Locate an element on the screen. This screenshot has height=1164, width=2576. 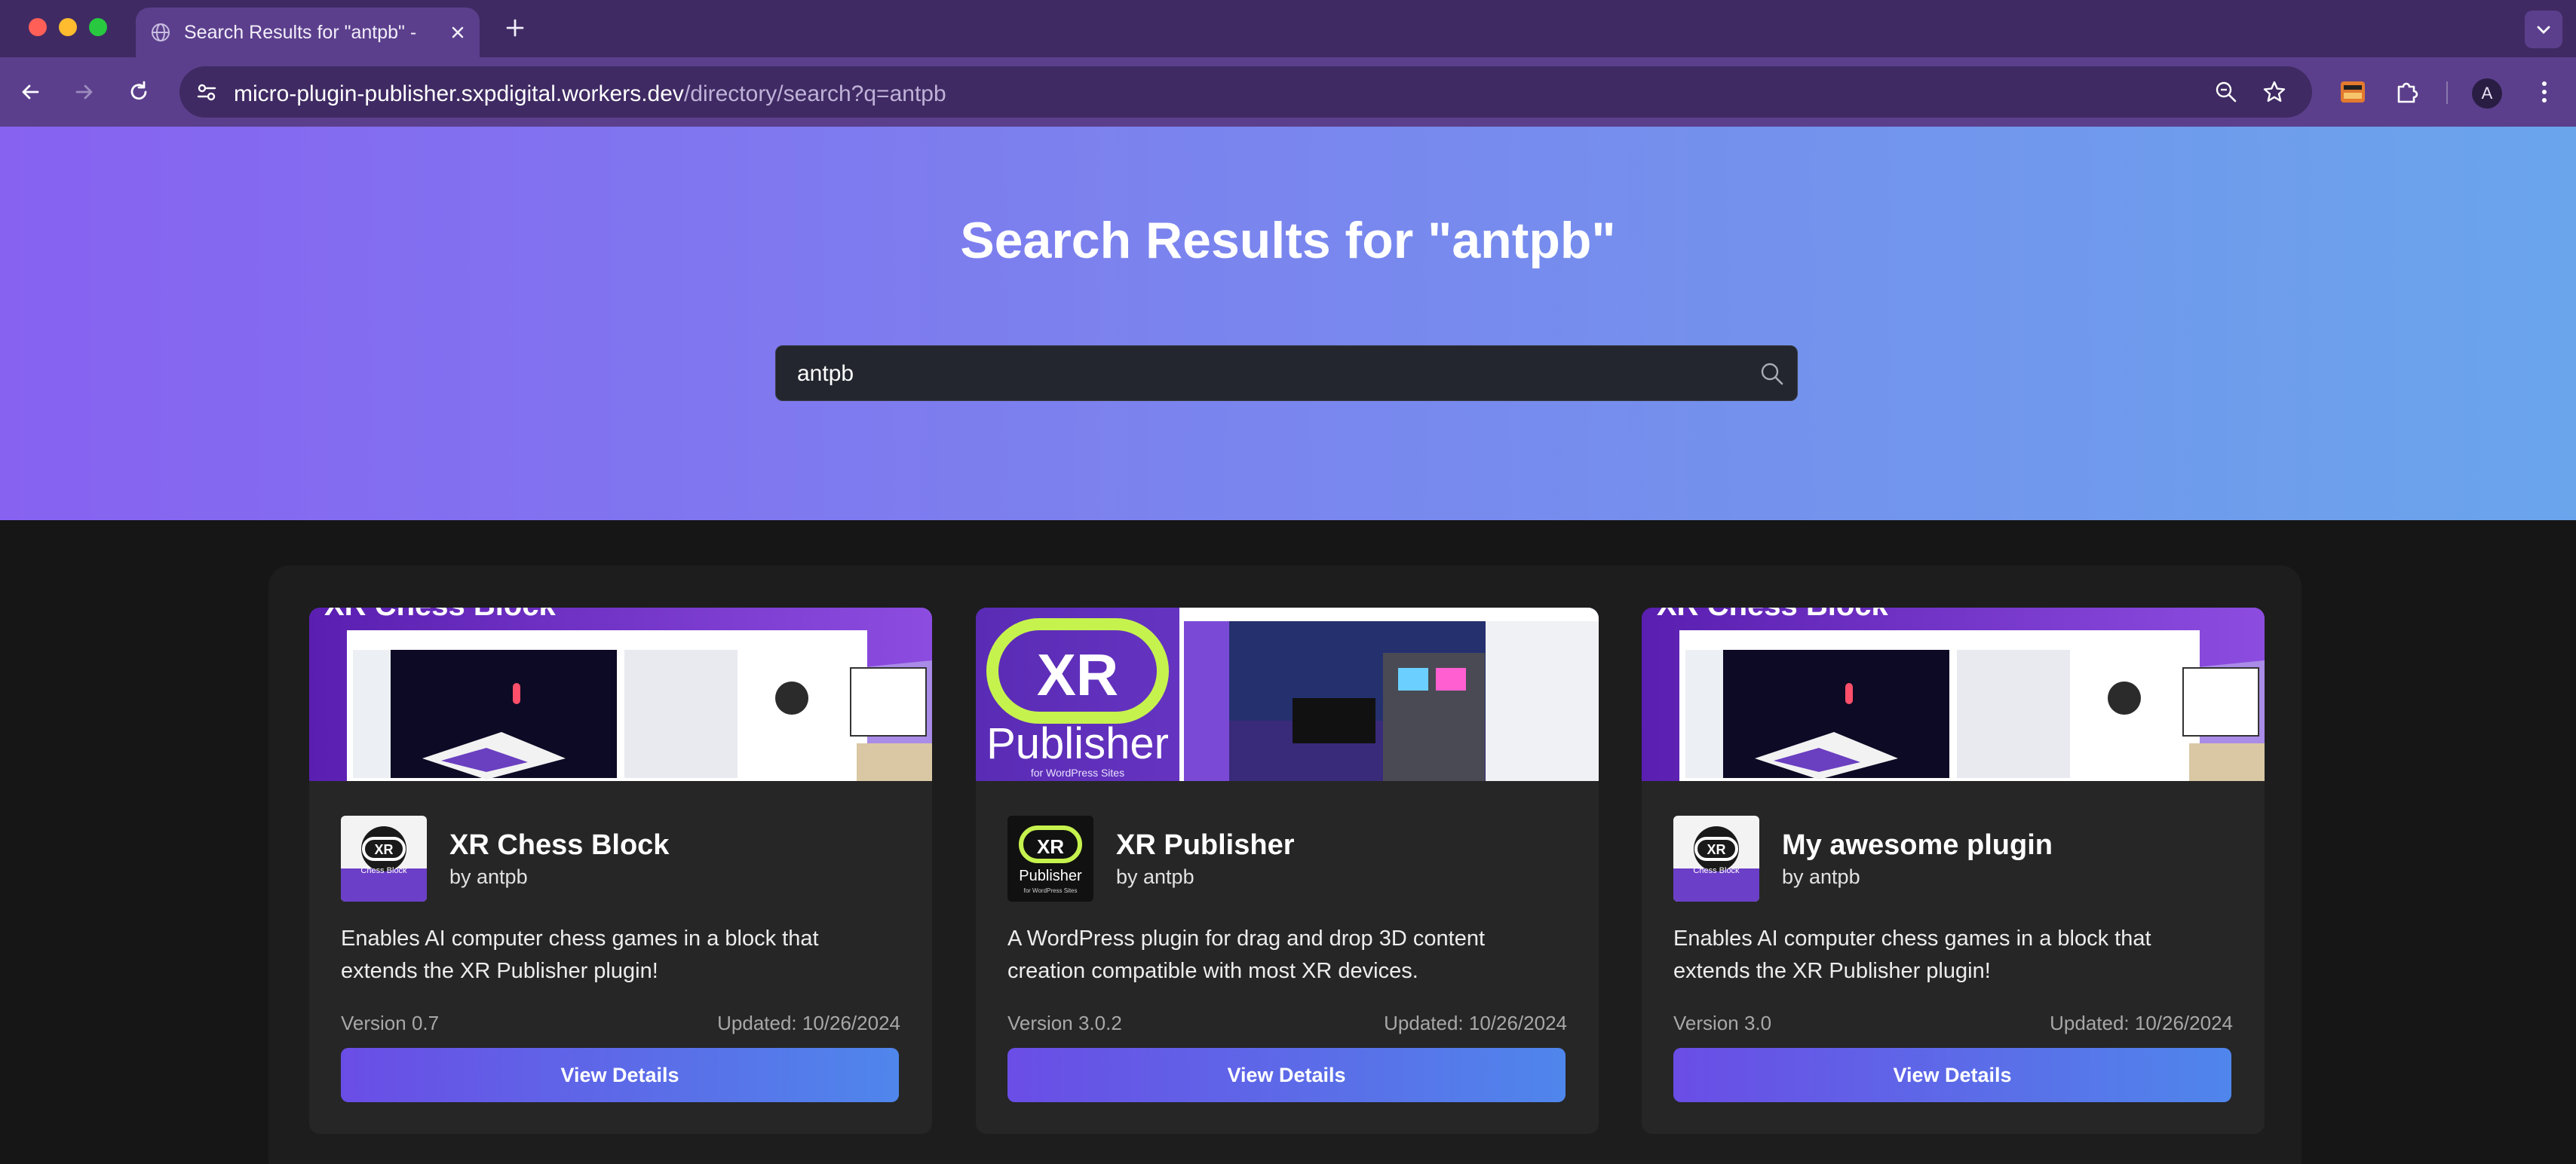
tab-search-button is located at coordinates (2543, 29).